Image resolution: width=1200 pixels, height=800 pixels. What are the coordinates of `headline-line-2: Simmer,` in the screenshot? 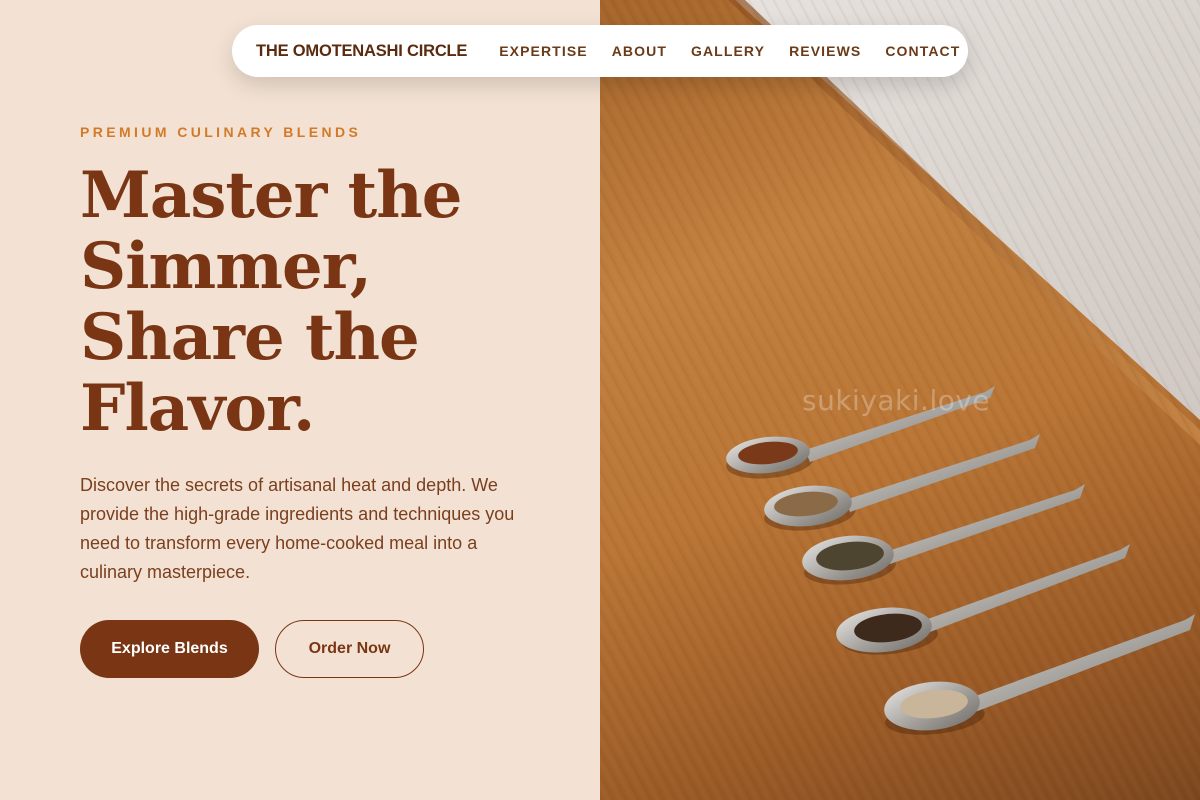 It's located at (226, 266).